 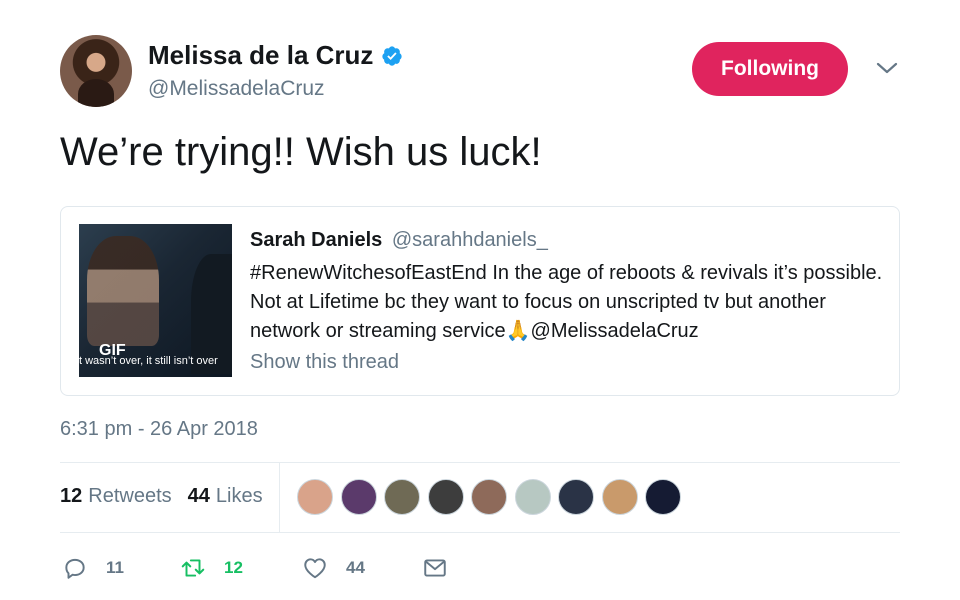 I want to click on gif-caption: t wasn’t over, it still isn’t over, so click(x=148, y=361).